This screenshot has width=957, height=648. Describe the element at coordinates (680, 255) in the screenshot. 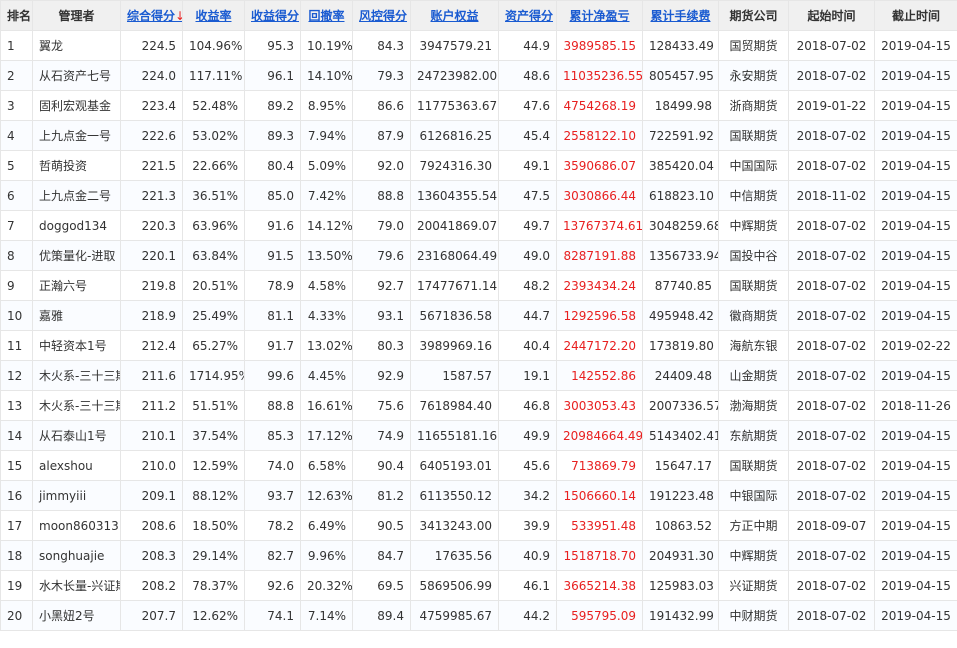

I see `cell-fees: 1356733.94` at that location.